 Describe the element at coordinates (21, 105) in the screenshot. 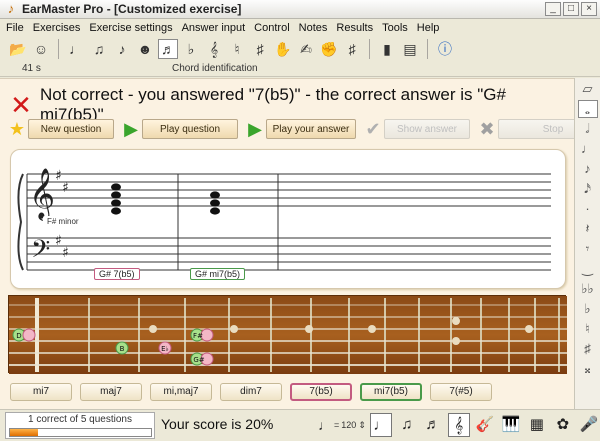

I see `wrong-answer-icon: ✕` at that location.